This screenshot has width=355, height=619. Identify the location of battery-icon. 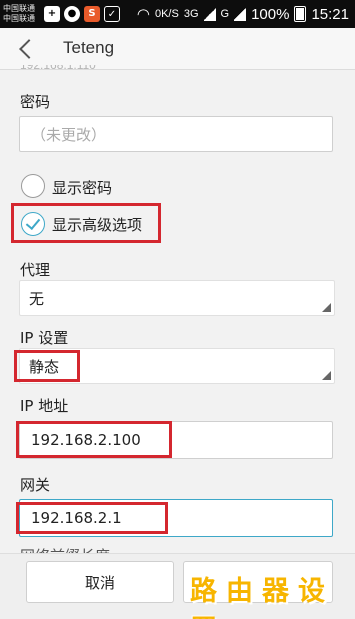
(300, 14).